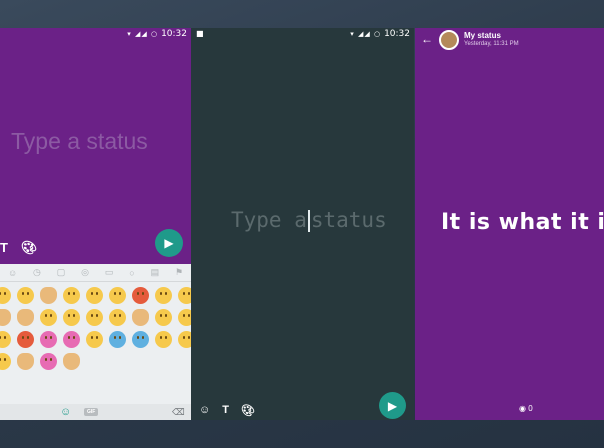 This screenshot has height=448, width=604. Describe the element at coordinates (109, 272) in the screenshot. I see `car-icon: ▭` at that location.